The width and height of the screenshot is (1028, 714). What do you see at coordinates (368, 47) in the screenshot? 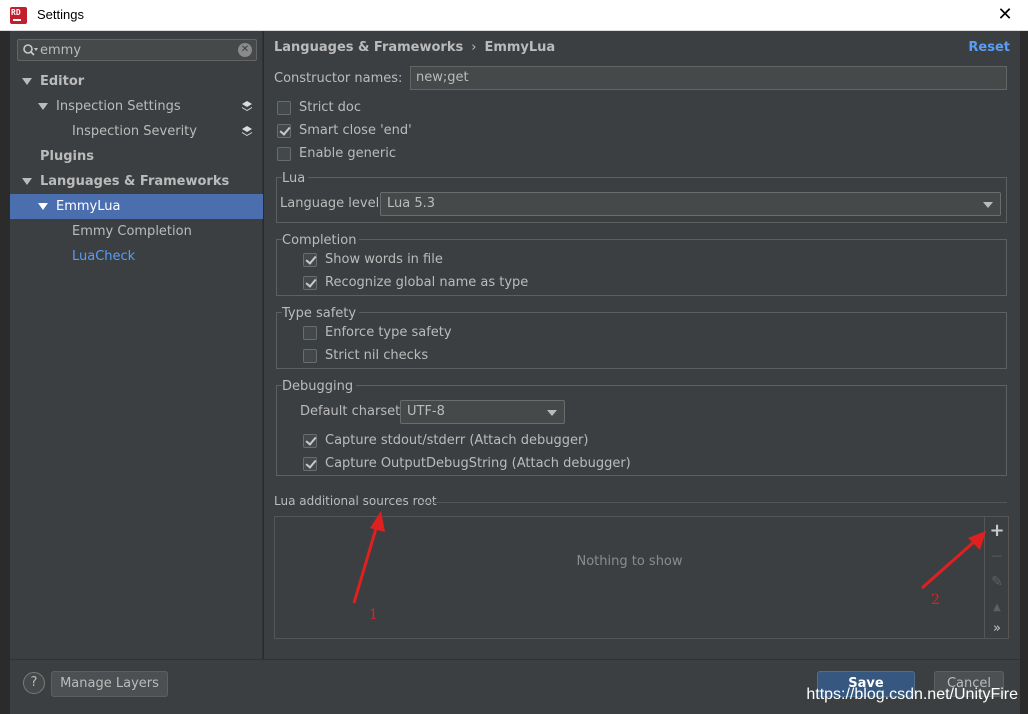
I see `breadcrumb-parent: Languages & Frameworks` at bounding box center [368, 47].